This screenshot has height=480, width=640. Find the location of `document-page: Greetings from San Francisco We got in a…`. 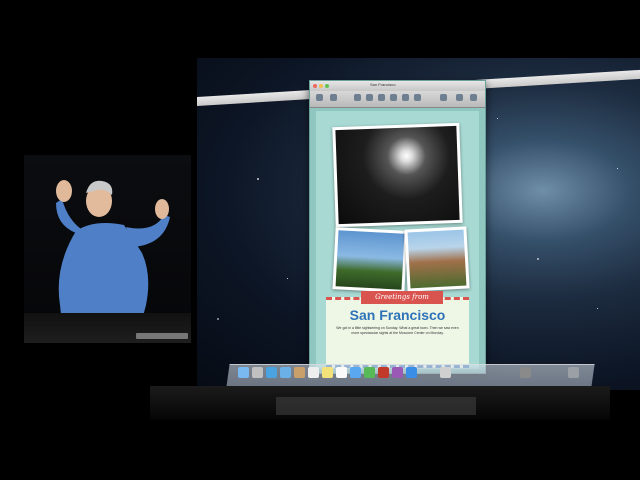

document-page: Greetings from San Francisco We got in a… is located at coordinates (397, 240).